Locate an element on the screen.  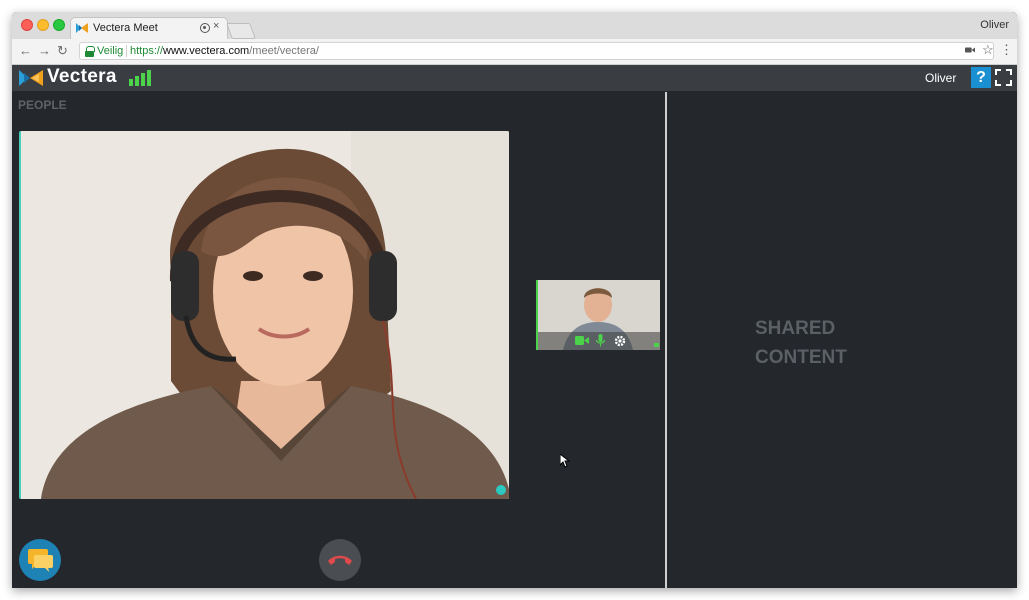
app-header: Vectera Oliver ? is located at coordinates (514, 78).